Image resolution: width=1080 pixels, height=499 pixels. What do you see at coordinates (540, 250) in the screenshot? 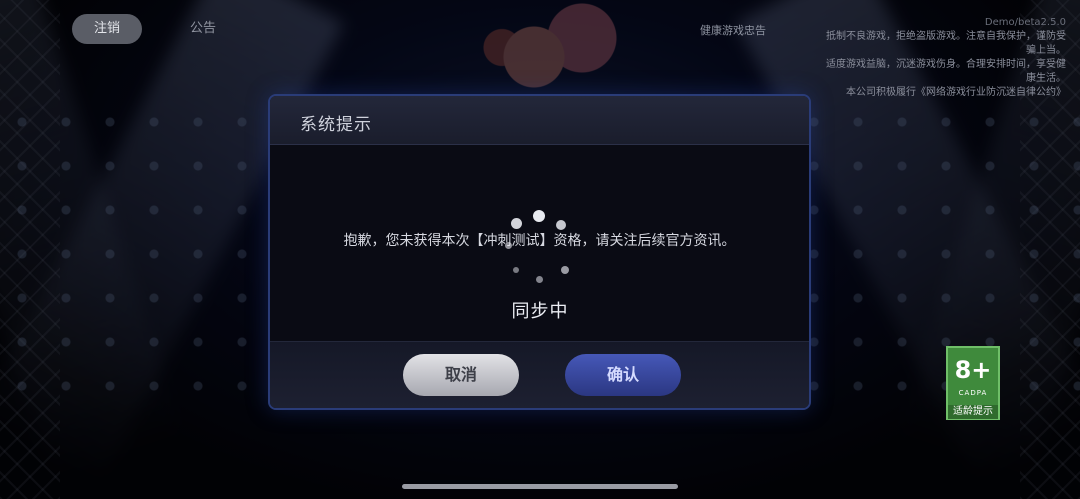
I see `loading-spinner-icon` at bounding box center [540, 250].